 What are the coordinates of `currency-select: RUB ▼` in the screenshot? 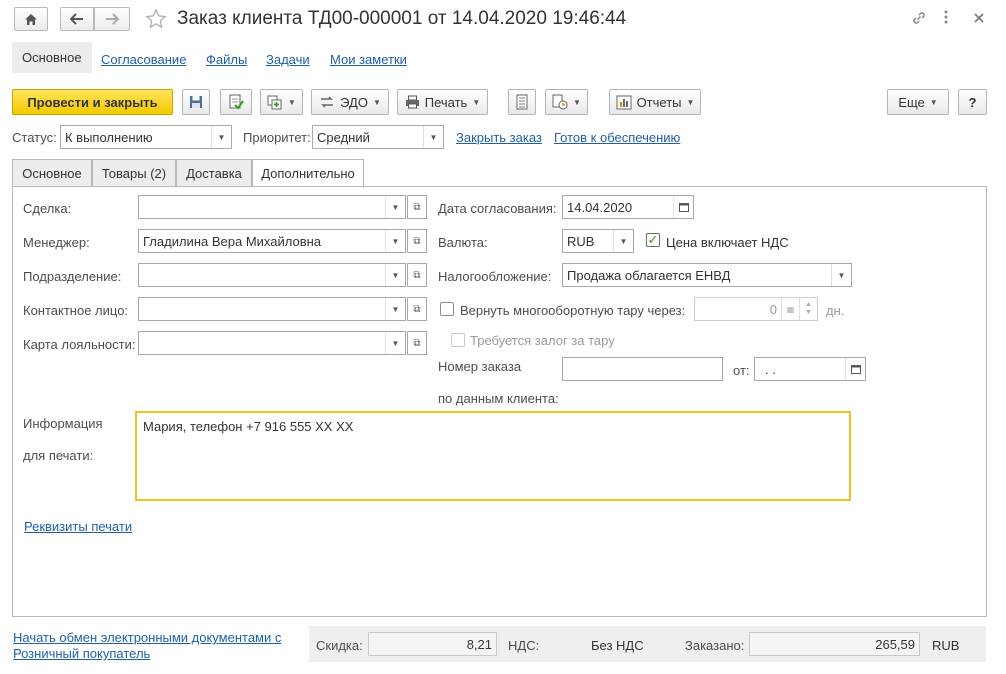 It's located at (598, 241).